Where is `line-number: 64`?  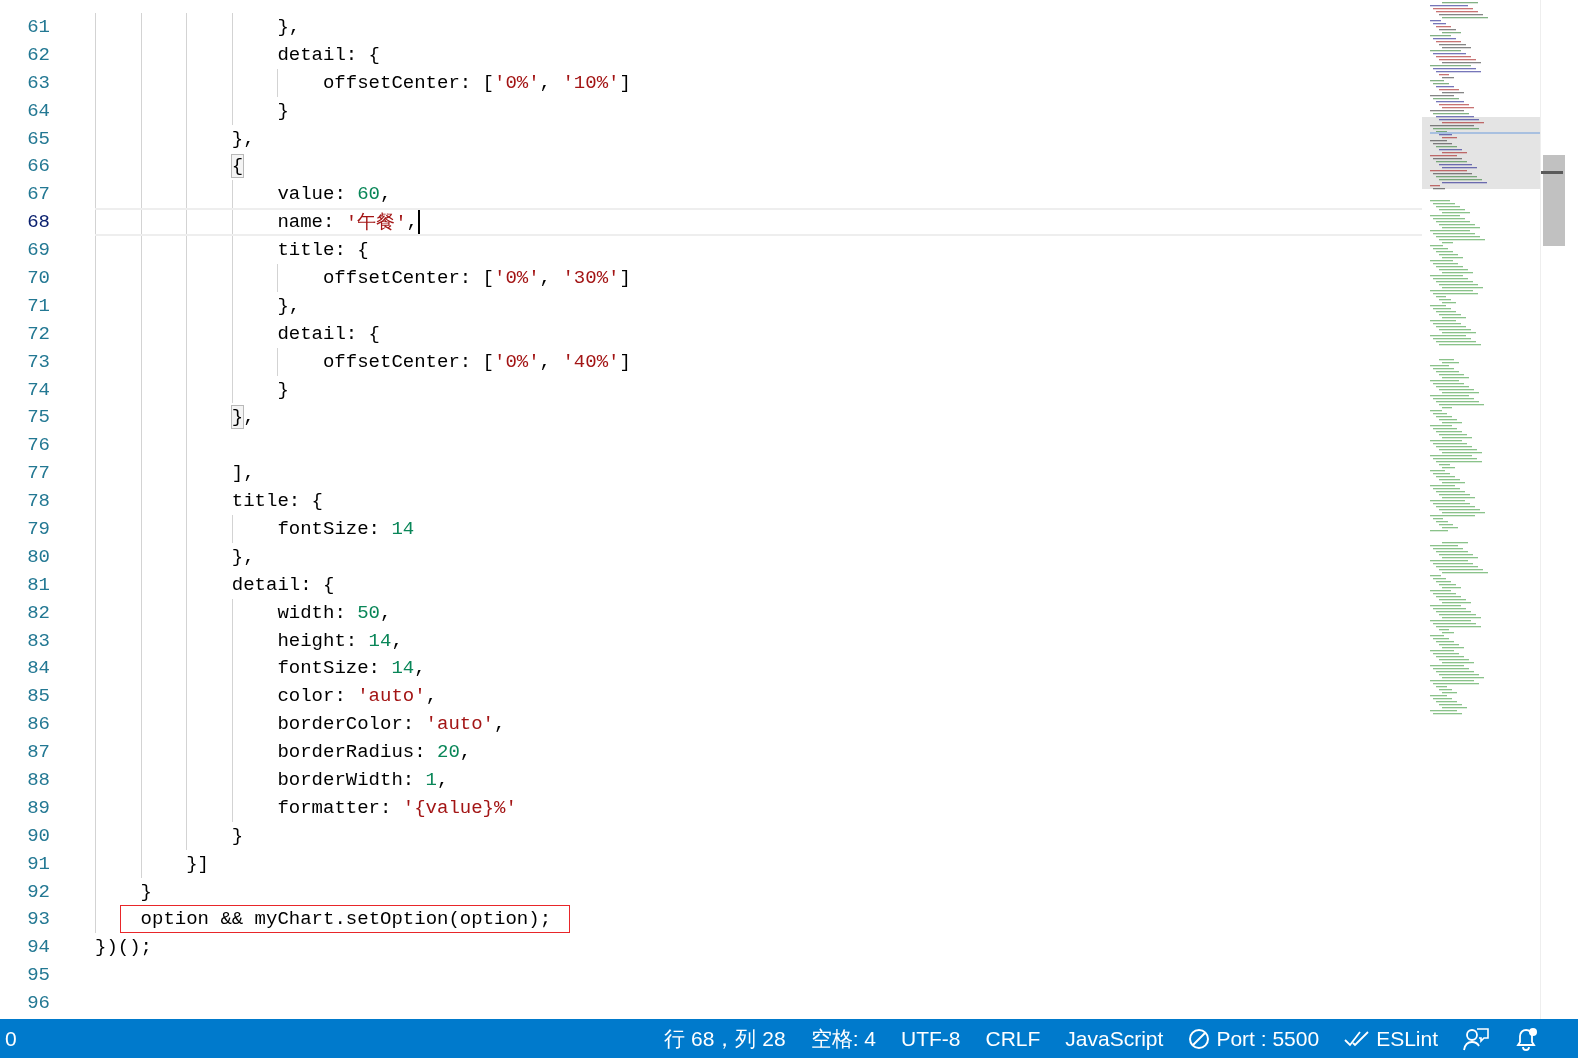 line-number: 64 is located at coordinates (38, 110).